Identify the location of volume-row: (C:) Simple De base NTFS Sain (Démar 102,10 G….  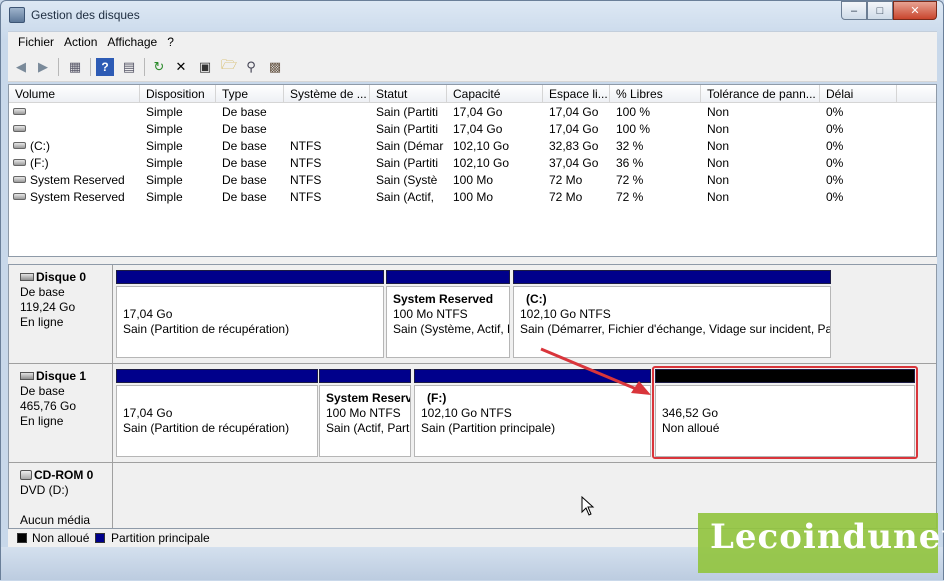
(472, 146).